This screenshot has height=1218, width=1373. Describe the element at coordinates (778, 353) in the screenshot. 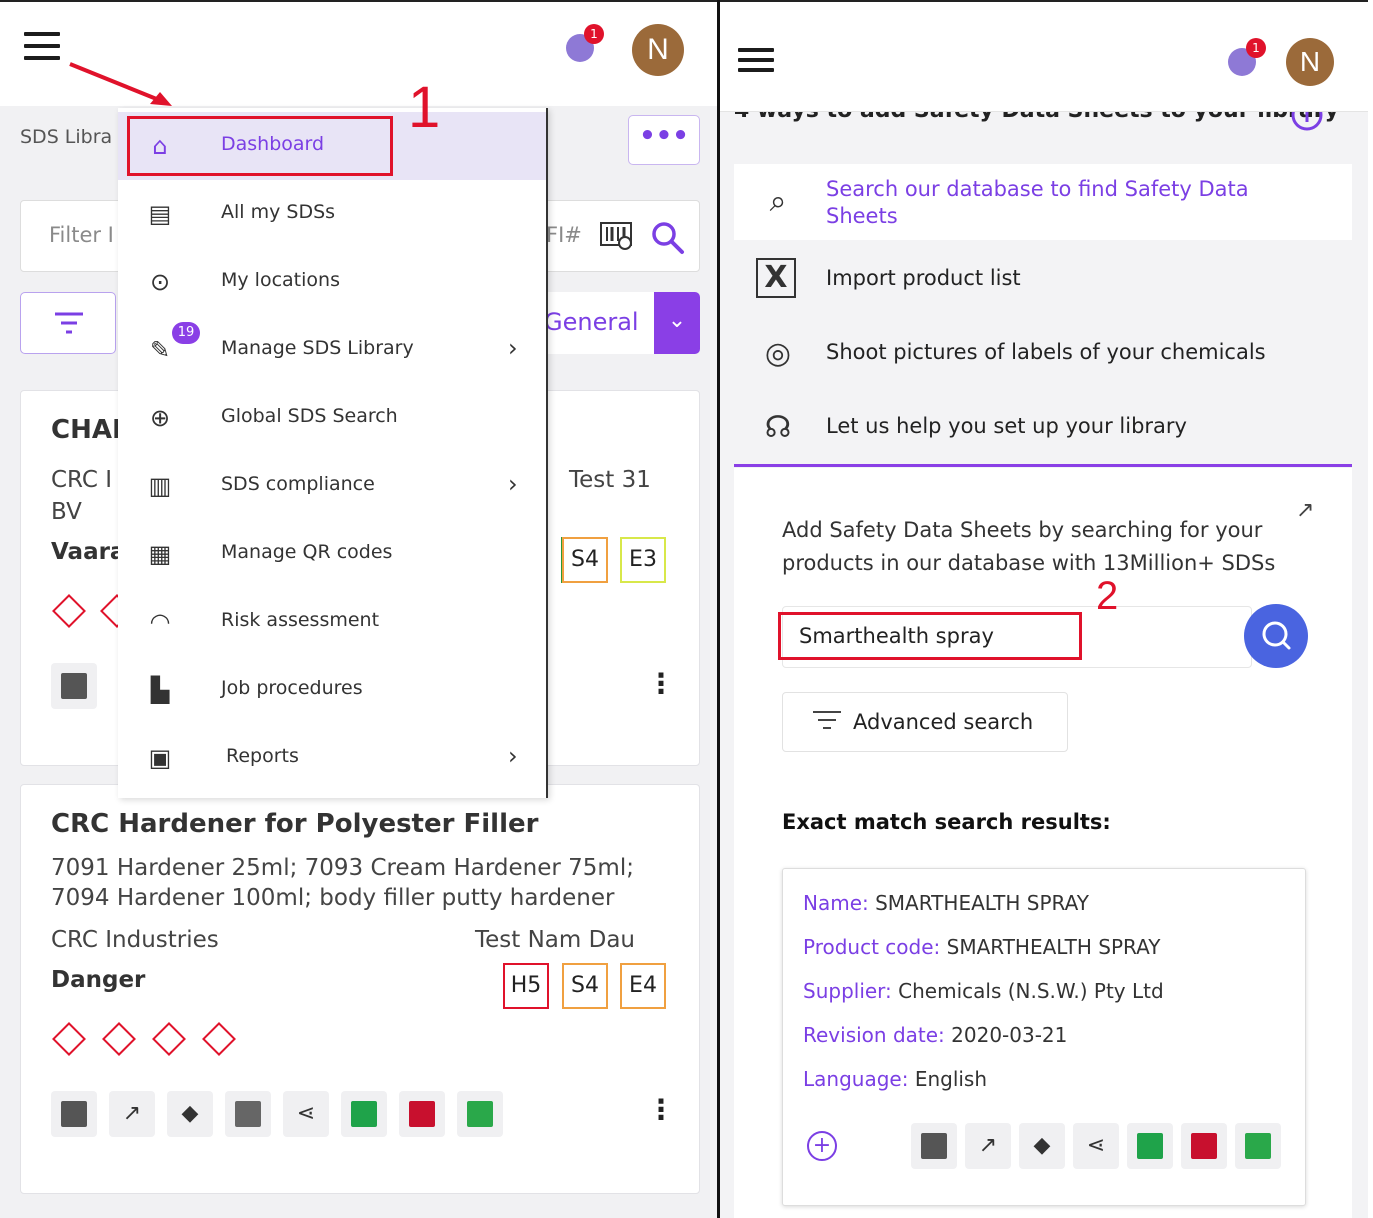

I see `camera-icon: ◎` at that location.